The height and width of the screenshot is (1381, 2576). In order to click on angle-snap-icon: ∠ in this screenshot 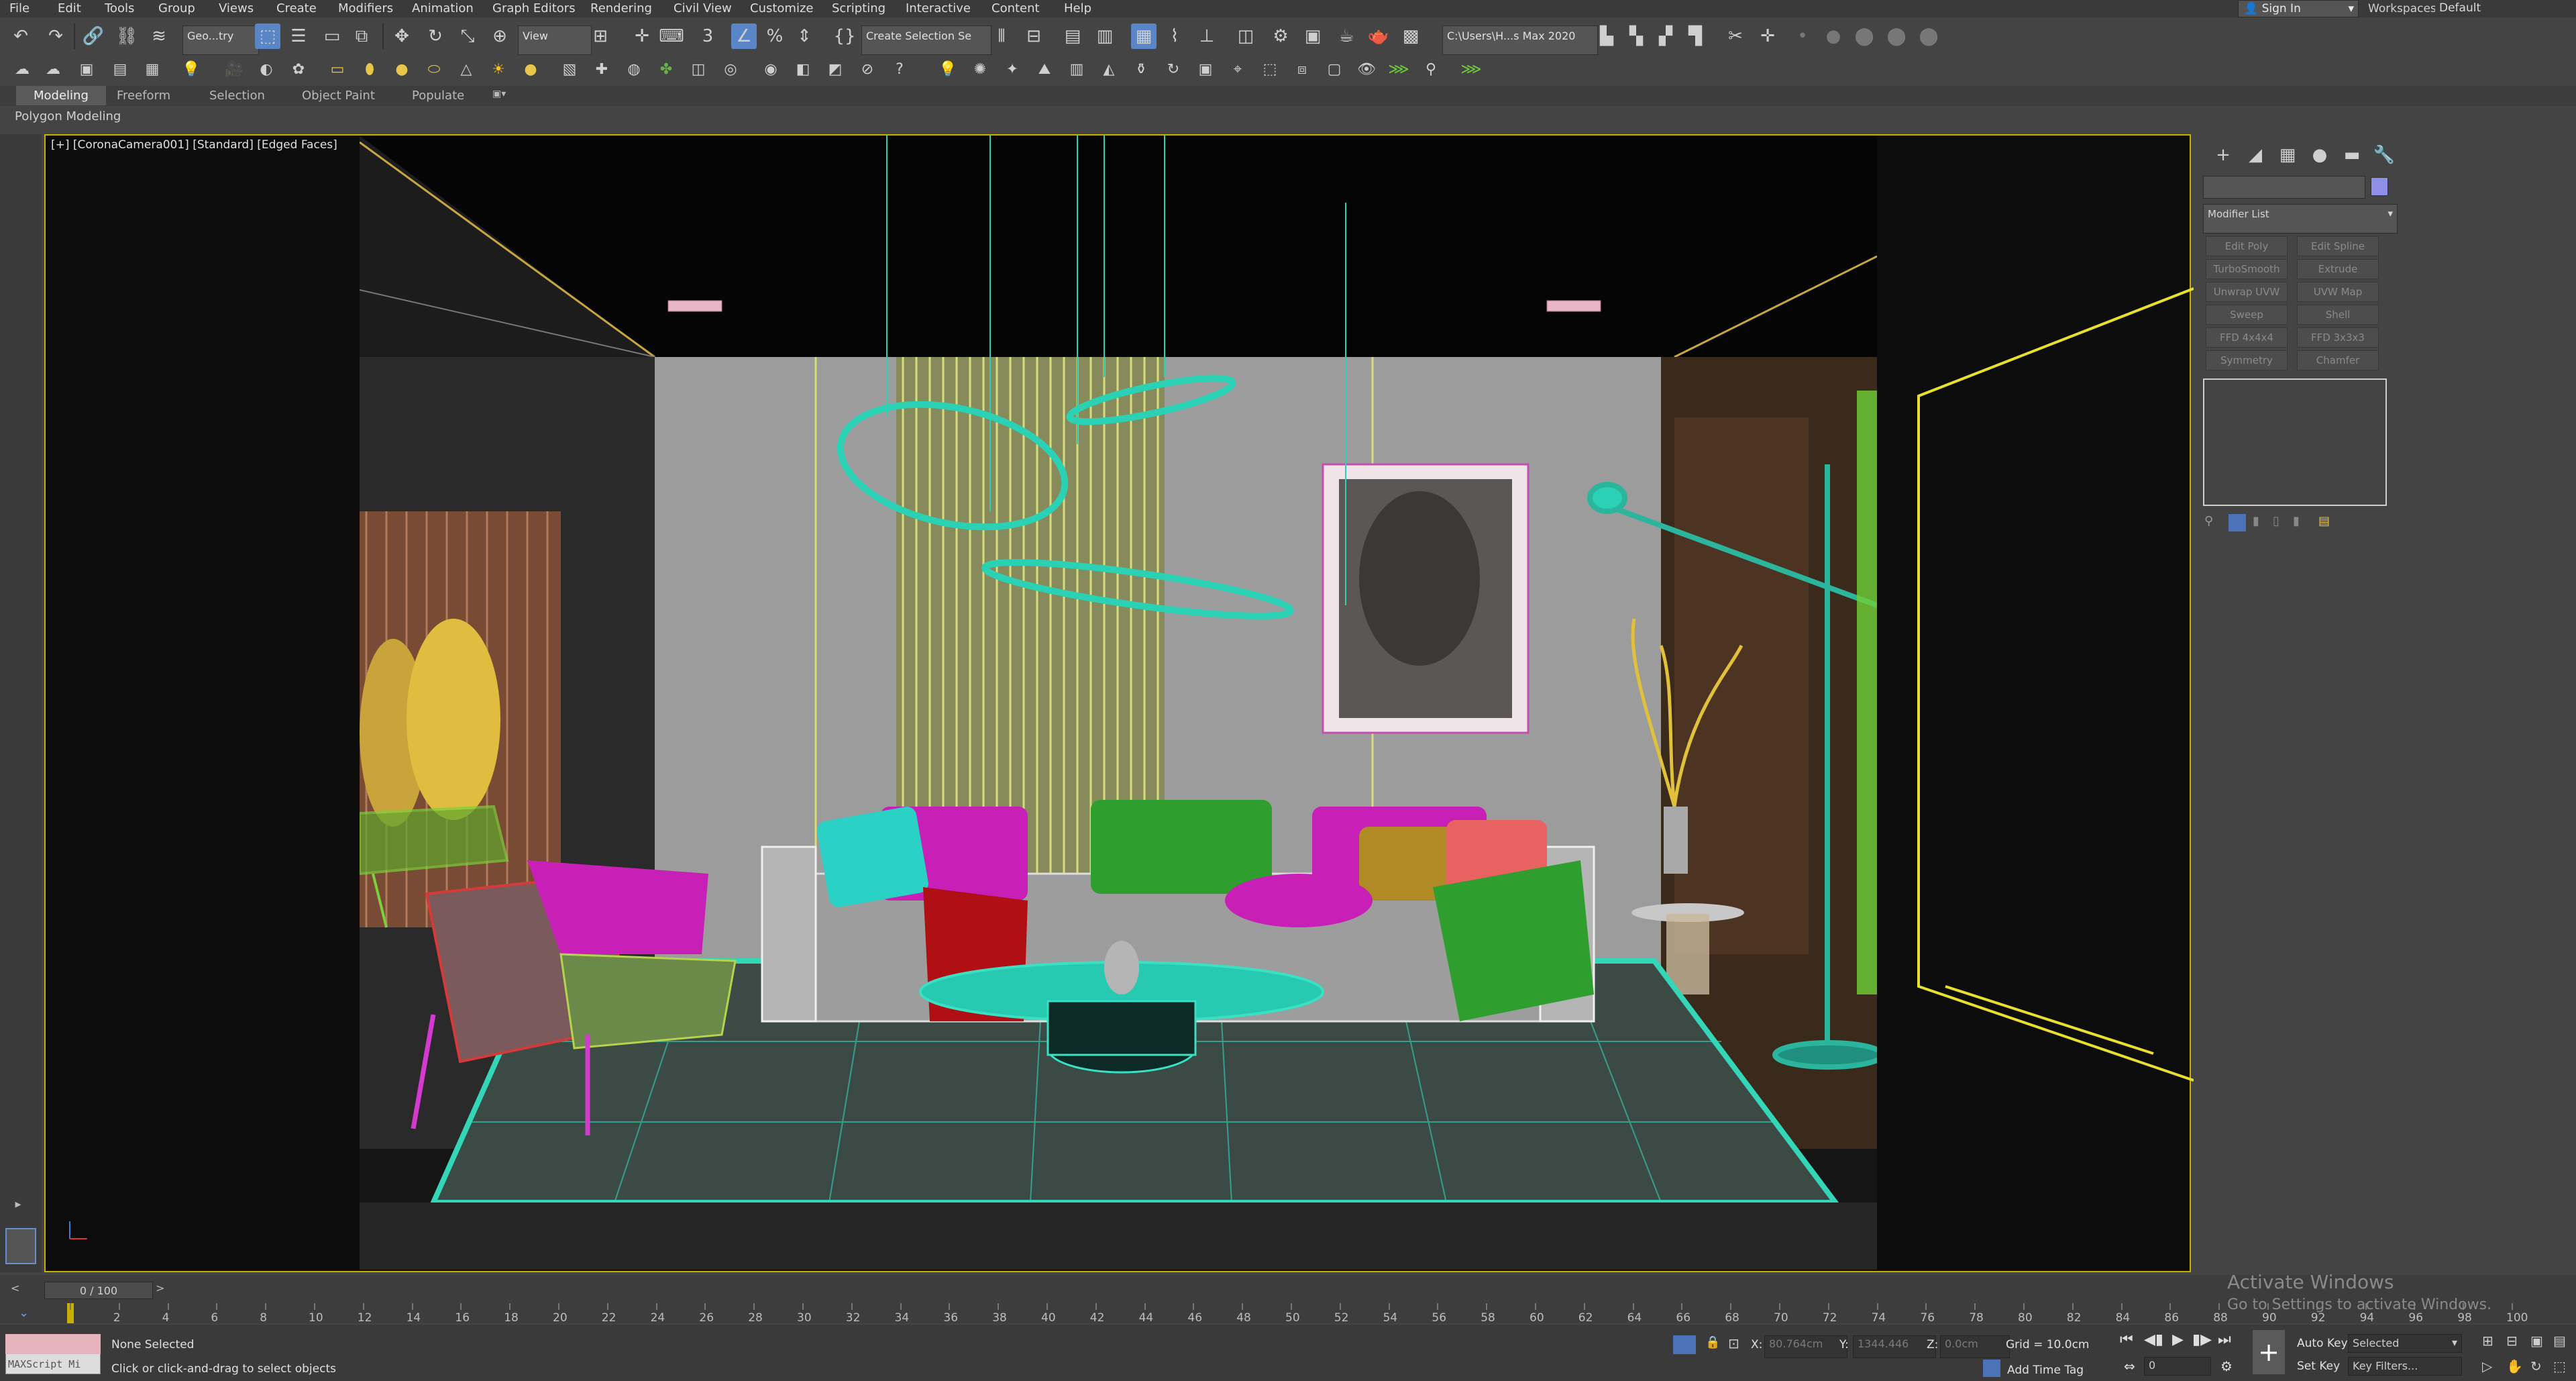, I will do `click(744, 36)`.